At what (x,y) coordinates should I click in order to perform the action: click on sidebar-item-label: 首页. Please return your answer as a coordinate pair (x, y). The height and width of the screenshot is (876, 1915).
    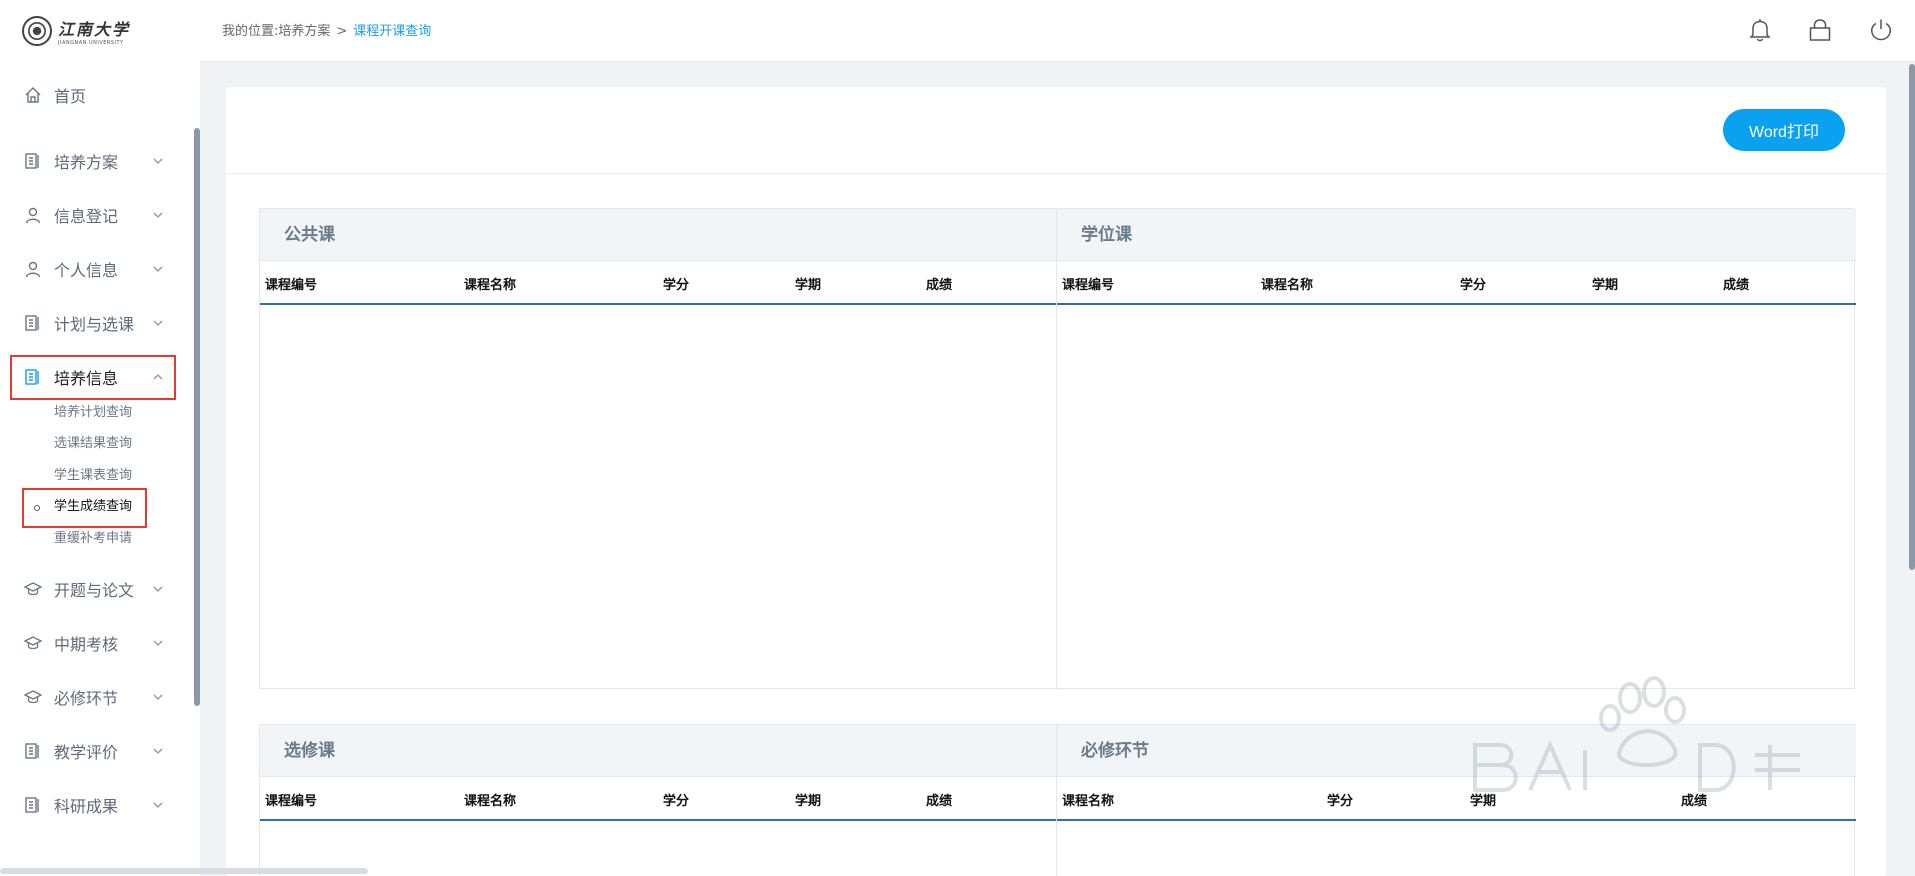
    Looking at the image, I should click on (70, 96).